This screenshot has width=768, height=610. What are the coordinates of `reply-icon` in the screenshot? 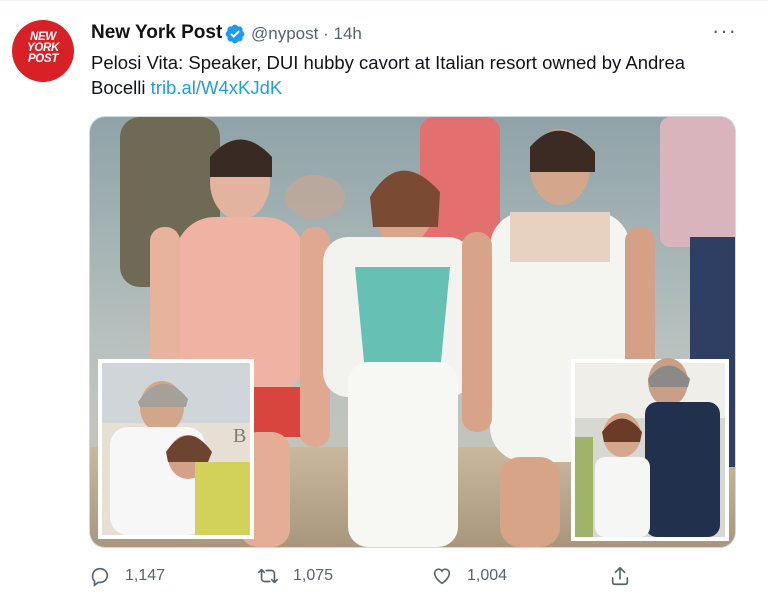 It's located at (100, 577).